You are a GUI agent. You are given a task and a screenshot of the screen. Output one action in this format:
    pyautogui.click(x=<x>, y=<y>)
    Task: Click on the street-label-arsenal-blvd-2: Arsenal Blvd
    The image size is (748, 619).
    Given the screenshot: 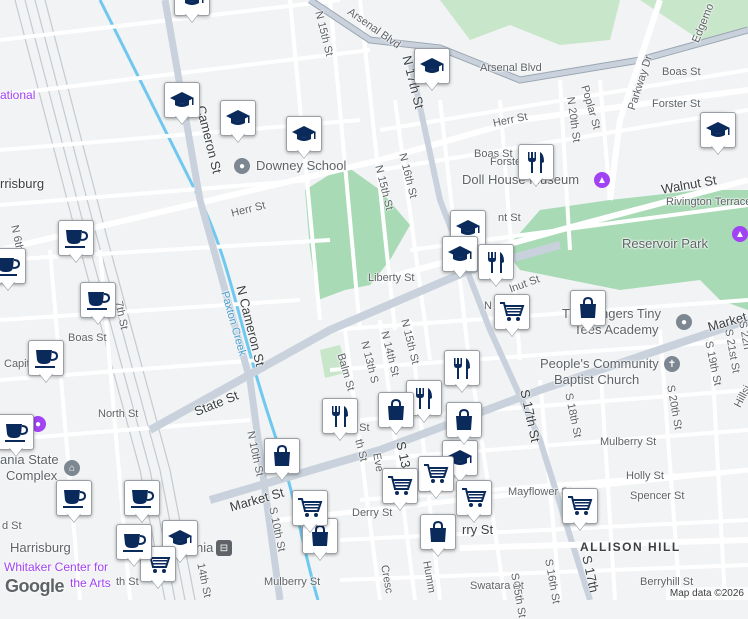 What is the action you would take?
    pyautogui.click(x=511, y=68)
    